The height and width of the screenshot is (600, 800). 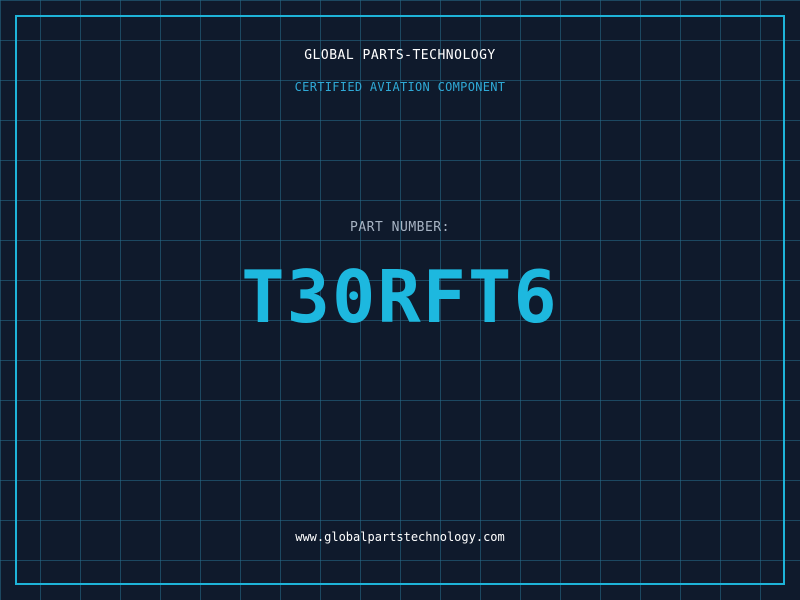 I want to click on website-url: www.globalpartstechnology.com, so click(x=400, y=537).